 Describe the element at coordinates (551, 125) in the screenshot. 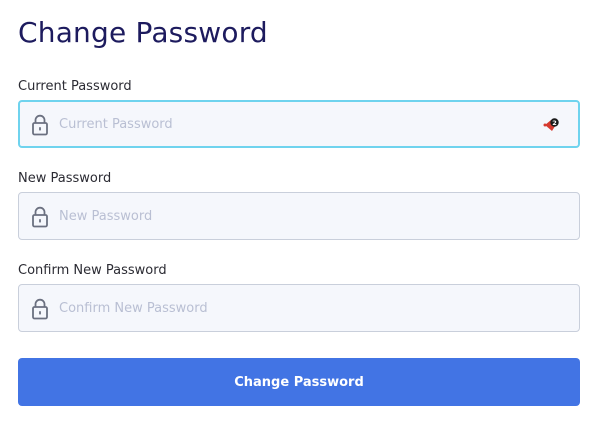

I see `password-manager-icon: 2` at that location.